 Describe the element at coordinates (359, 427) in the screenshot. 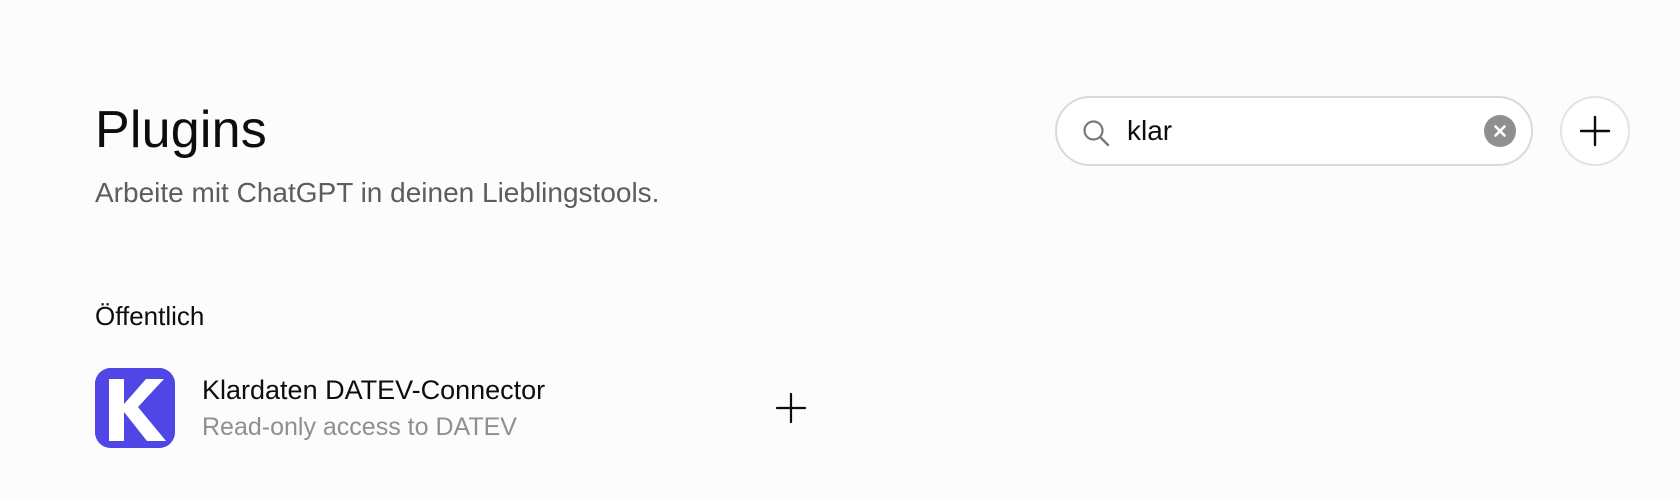

I see `plugin-description: Read-only access to DATEV` at that location.